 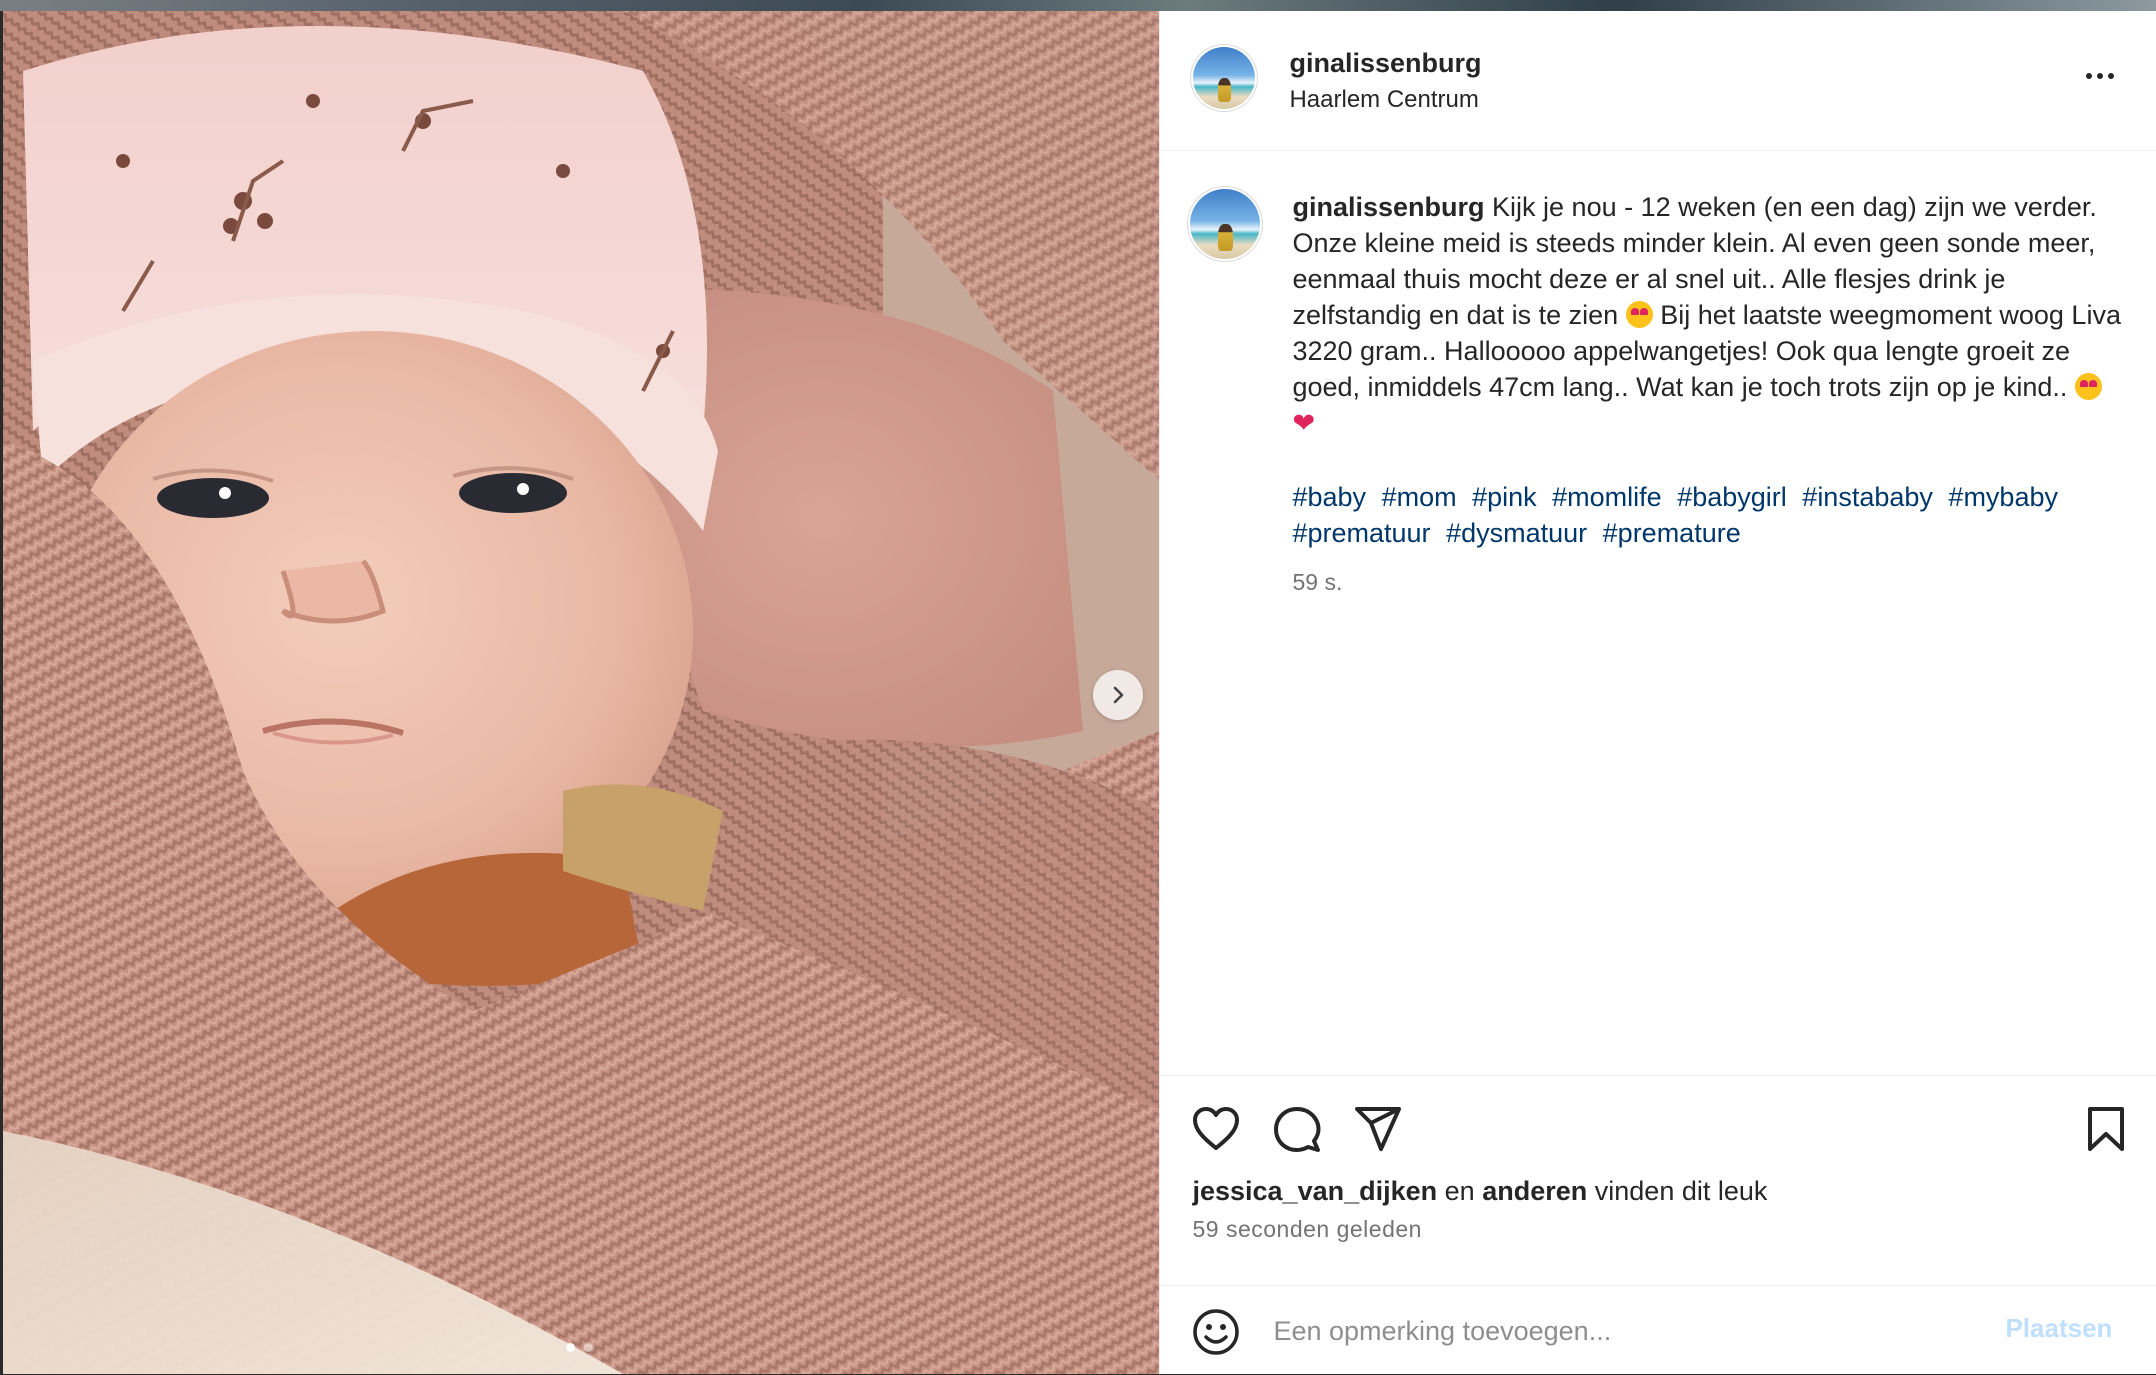 What do you see at coordinates (2106, 1129) in the screenshot?
I see `bookmark-icon` at bounding box center [2106, 1129].